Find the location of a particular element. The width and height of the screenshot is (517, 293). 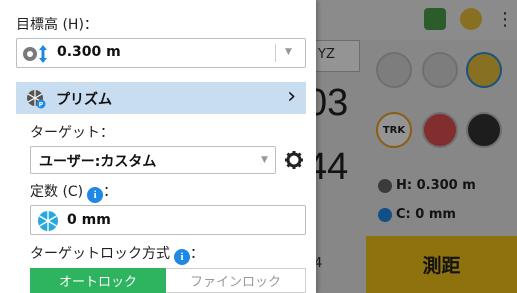

constant-label-colon: ： is located at coordinates (110, 192).